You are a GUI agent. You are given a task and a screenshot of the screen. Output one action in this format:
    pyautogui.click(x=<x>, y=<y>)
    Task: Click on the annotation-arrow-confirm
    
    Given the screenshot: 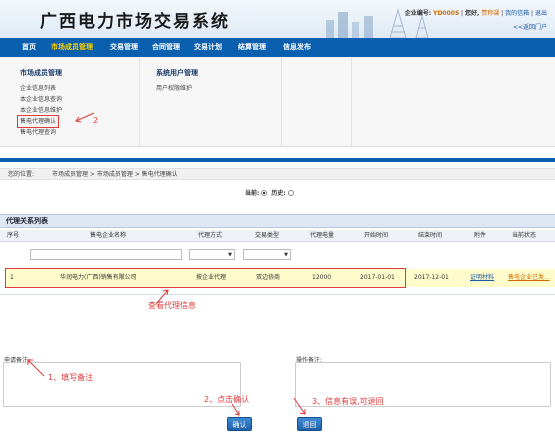 What is the action you would take?
    pyautogui.click(x=235, y=409)
    